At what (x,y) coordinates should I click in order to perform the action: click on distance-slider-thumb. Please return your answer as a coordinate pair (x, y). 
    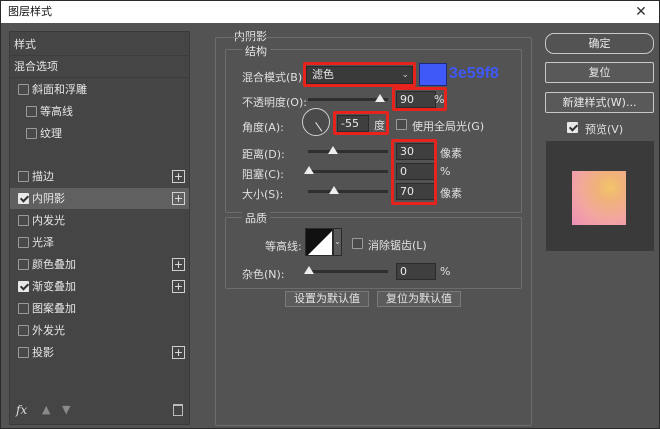
    Looking at the image, I should click on (333, 150).